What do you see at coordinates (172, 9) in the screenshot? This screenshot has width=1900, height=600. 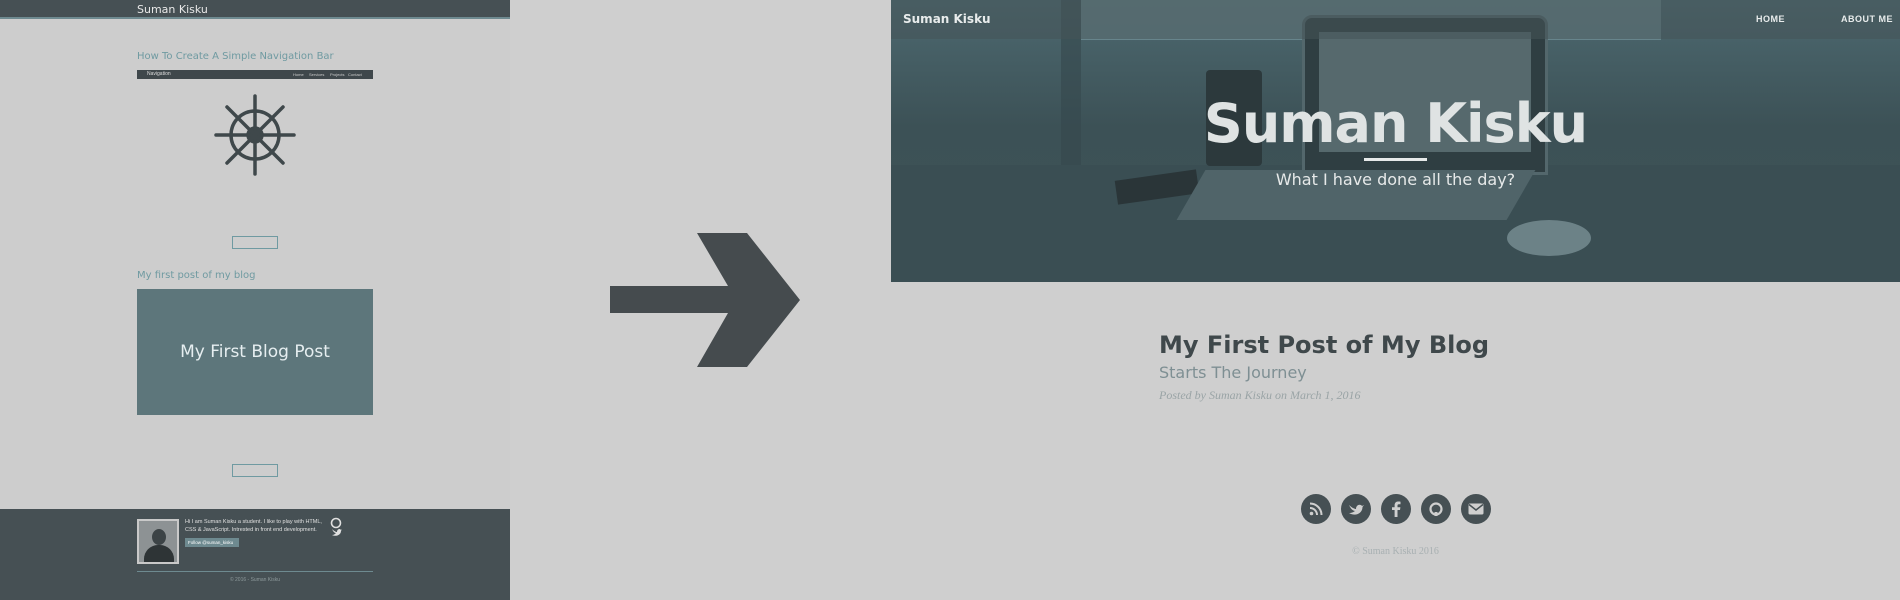 I see `old-brand: Suman Kisku` at bounding box center [172, 9].